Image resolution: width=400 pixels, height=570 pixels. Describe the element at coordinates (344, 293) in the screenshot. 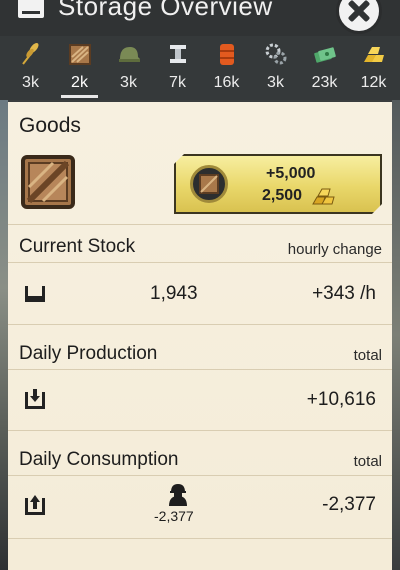

I see `hourly-change-value: +343 /h` at that location.